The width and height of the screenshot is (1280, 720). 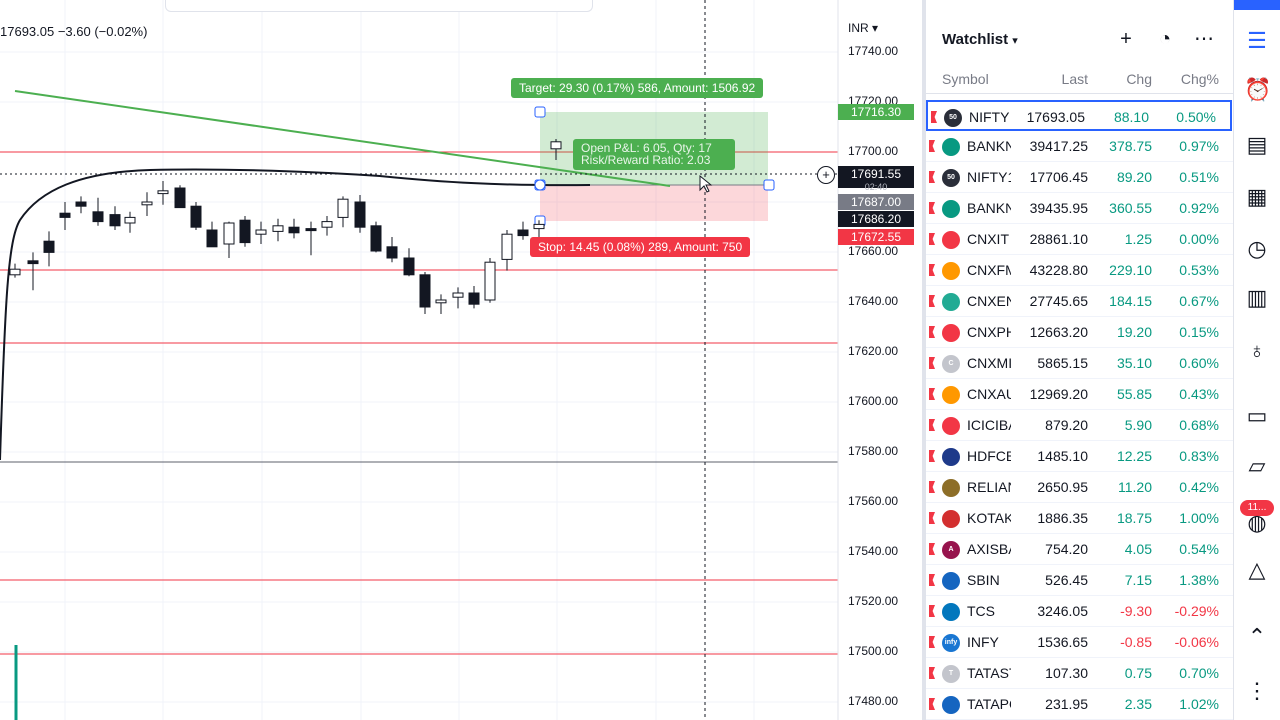 What do you see at coordinates (1199, 425) in the screenshot?
I see `row-chg-pct: 0.68%` at bounding box center [1199, 425].